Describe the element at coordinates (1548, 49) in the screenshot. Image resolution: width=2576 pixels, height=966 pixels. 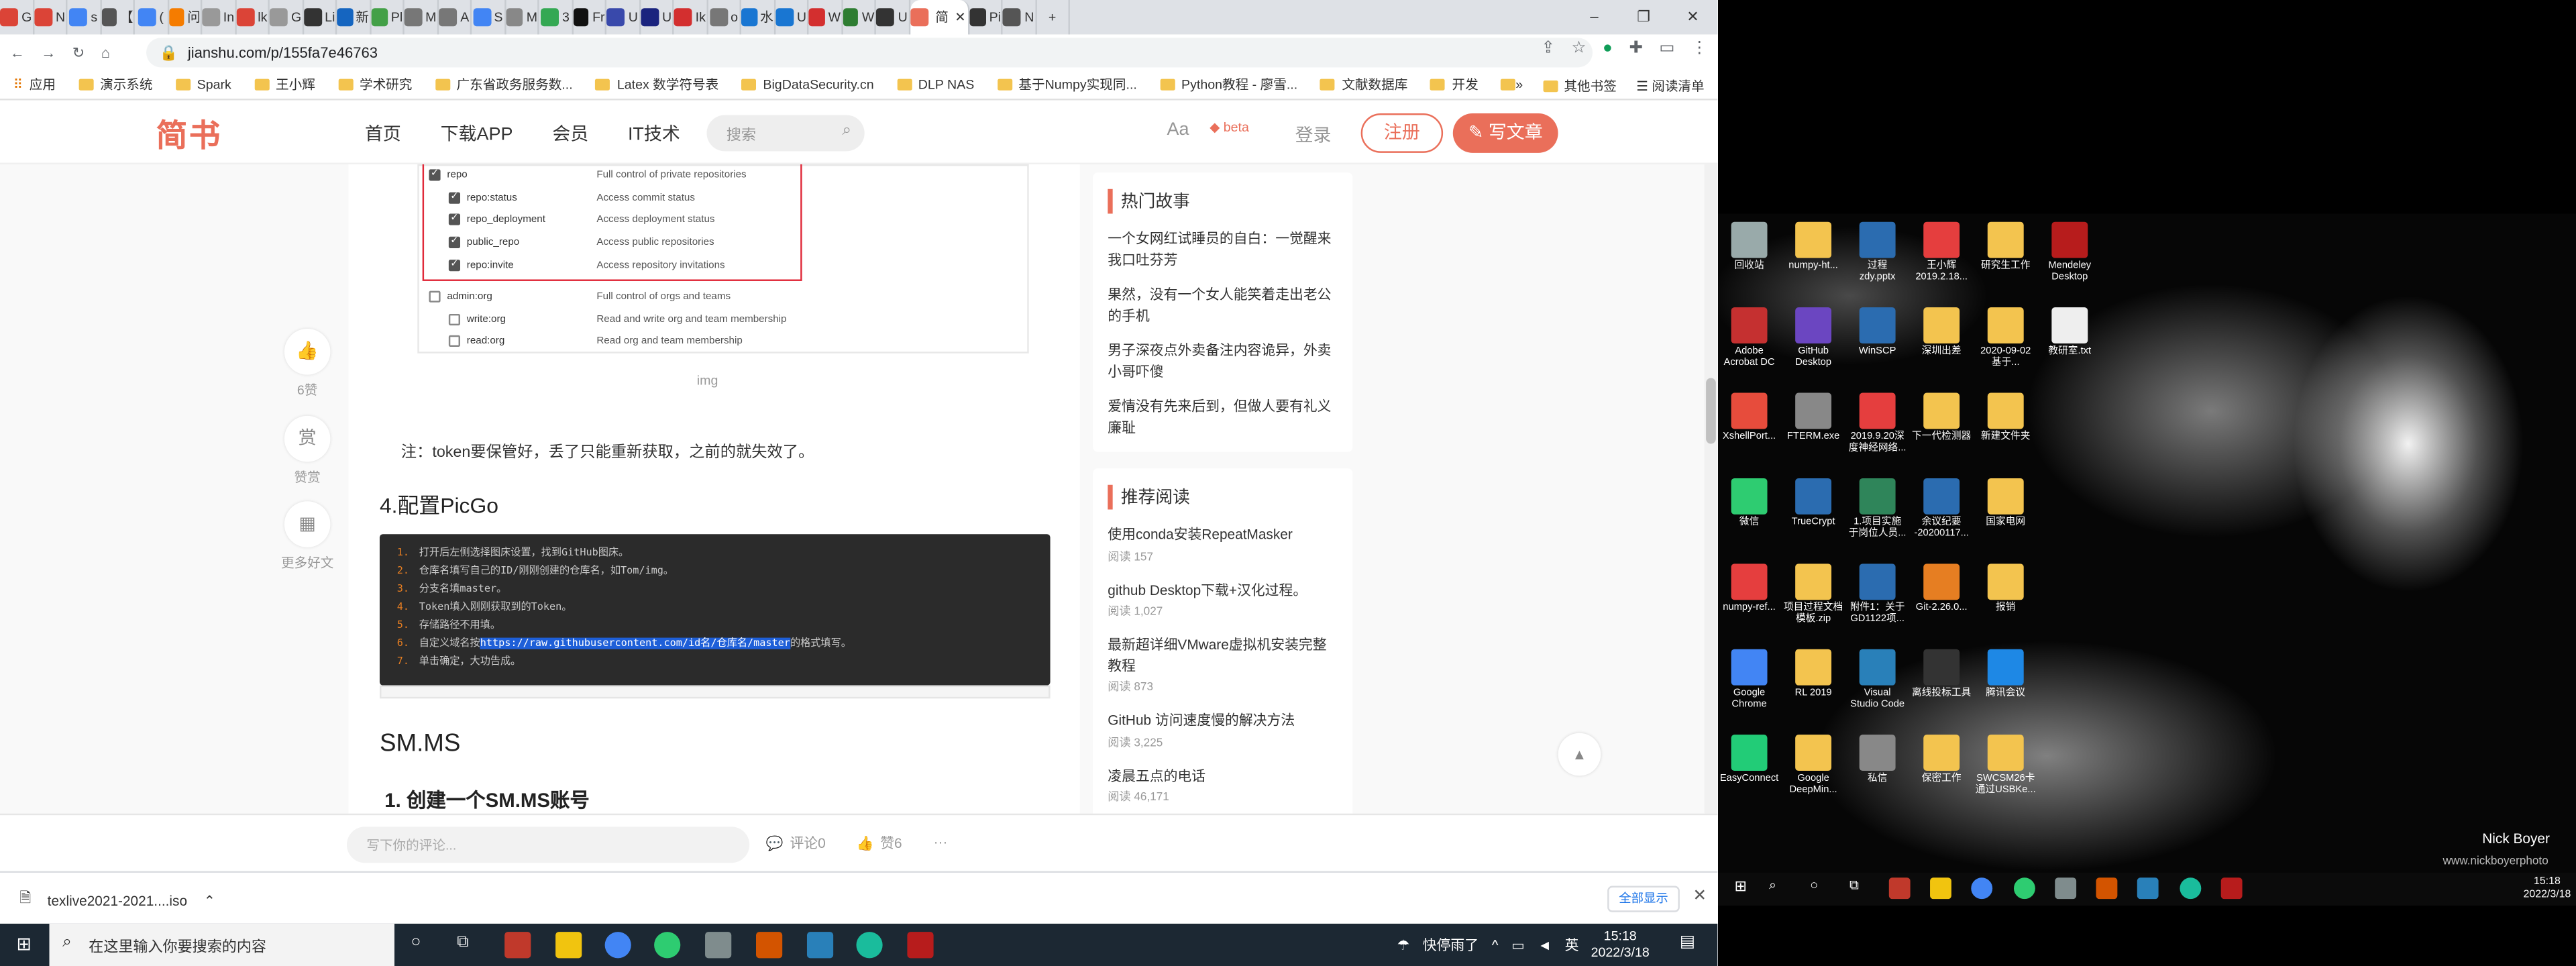
I see `share-icon: ⇪` at that location.